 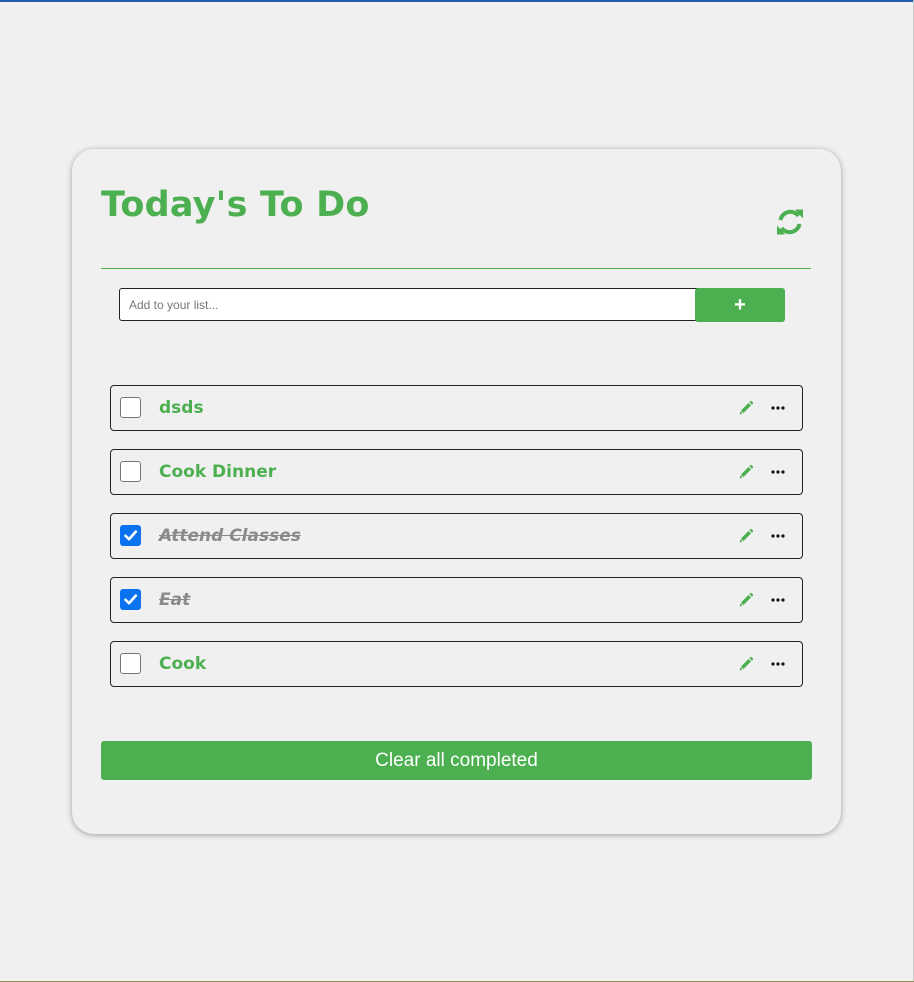 I want to click on window-top-border, so click(x=457, y=1).